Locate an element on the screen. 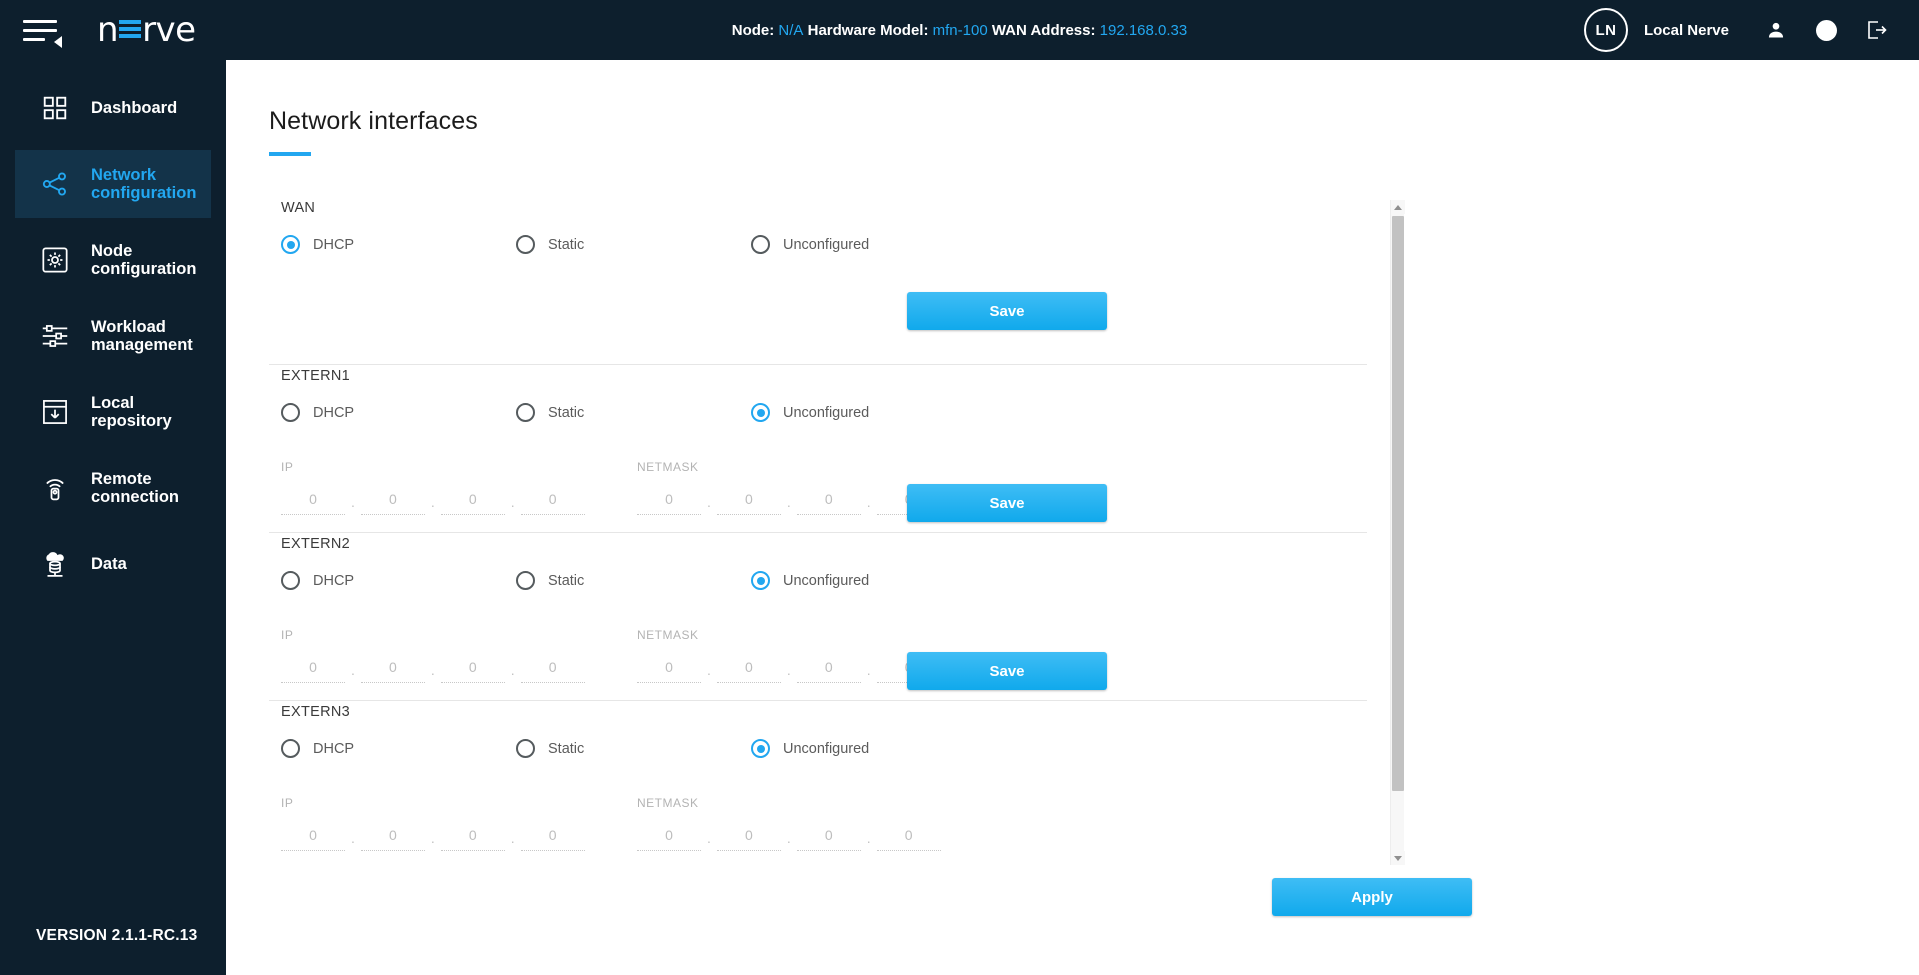 This screenshot has width=1919, height=975. hardware-model-value: mfn-100 is located at coordinates (960, 30).